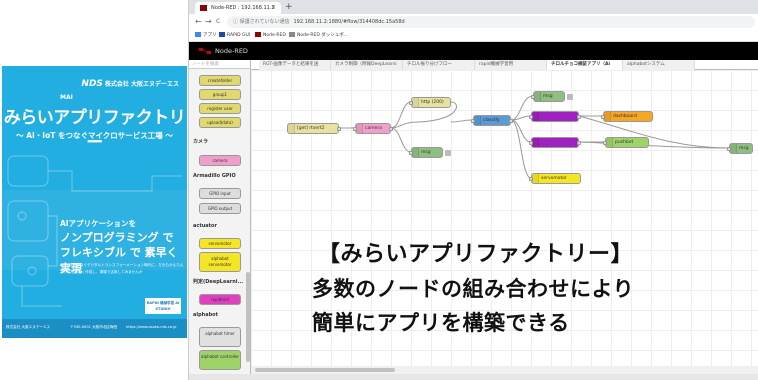 The height and width of the screenshot is (380, 758). What do you see at coordinates (205, 226) in the screenshot?
I see `palette-category-actuator: actuator` at bounding box center [205, 226].